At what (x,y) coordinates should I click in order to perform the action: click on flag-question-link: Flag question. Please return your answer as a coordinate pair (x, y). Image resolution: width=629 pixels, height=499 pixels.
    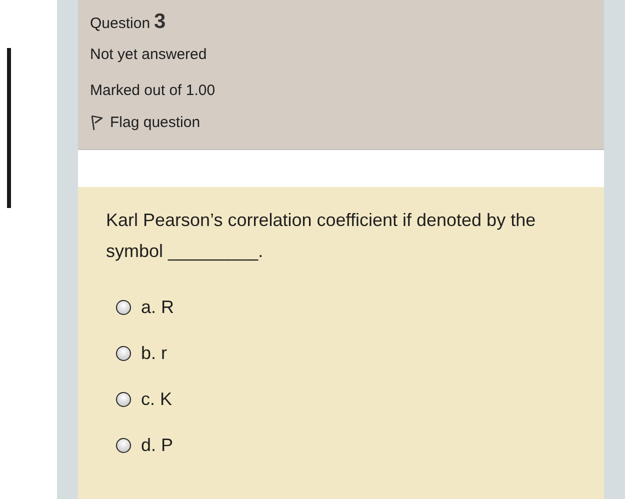
    Looking at the image, I should click on (155, 122).